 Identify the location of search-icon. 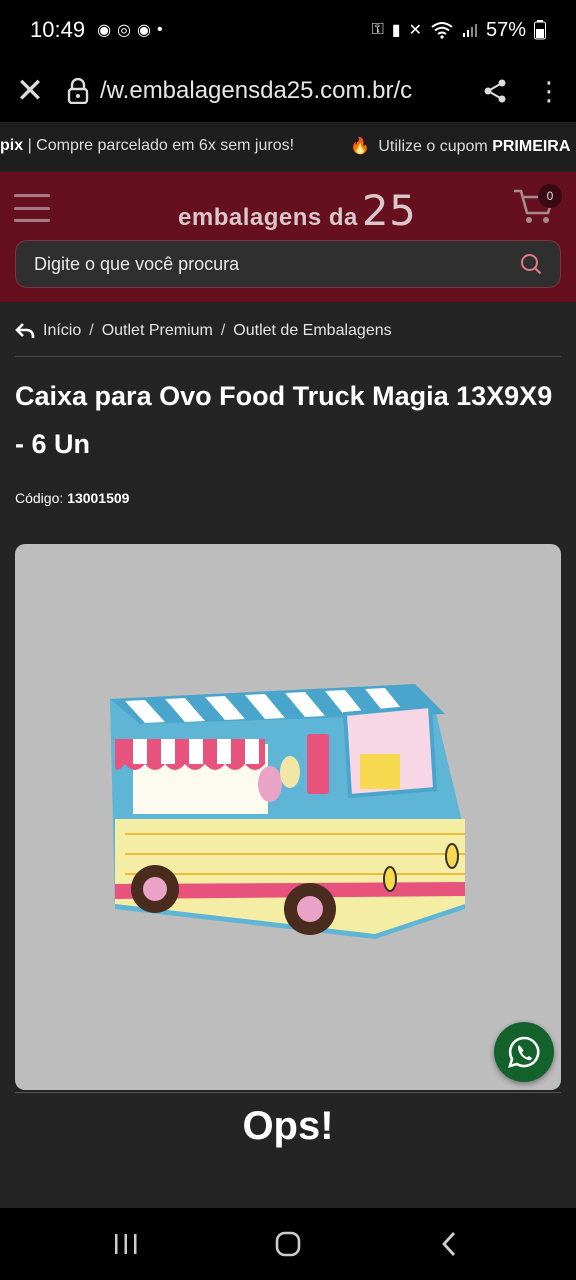
(531, 264).